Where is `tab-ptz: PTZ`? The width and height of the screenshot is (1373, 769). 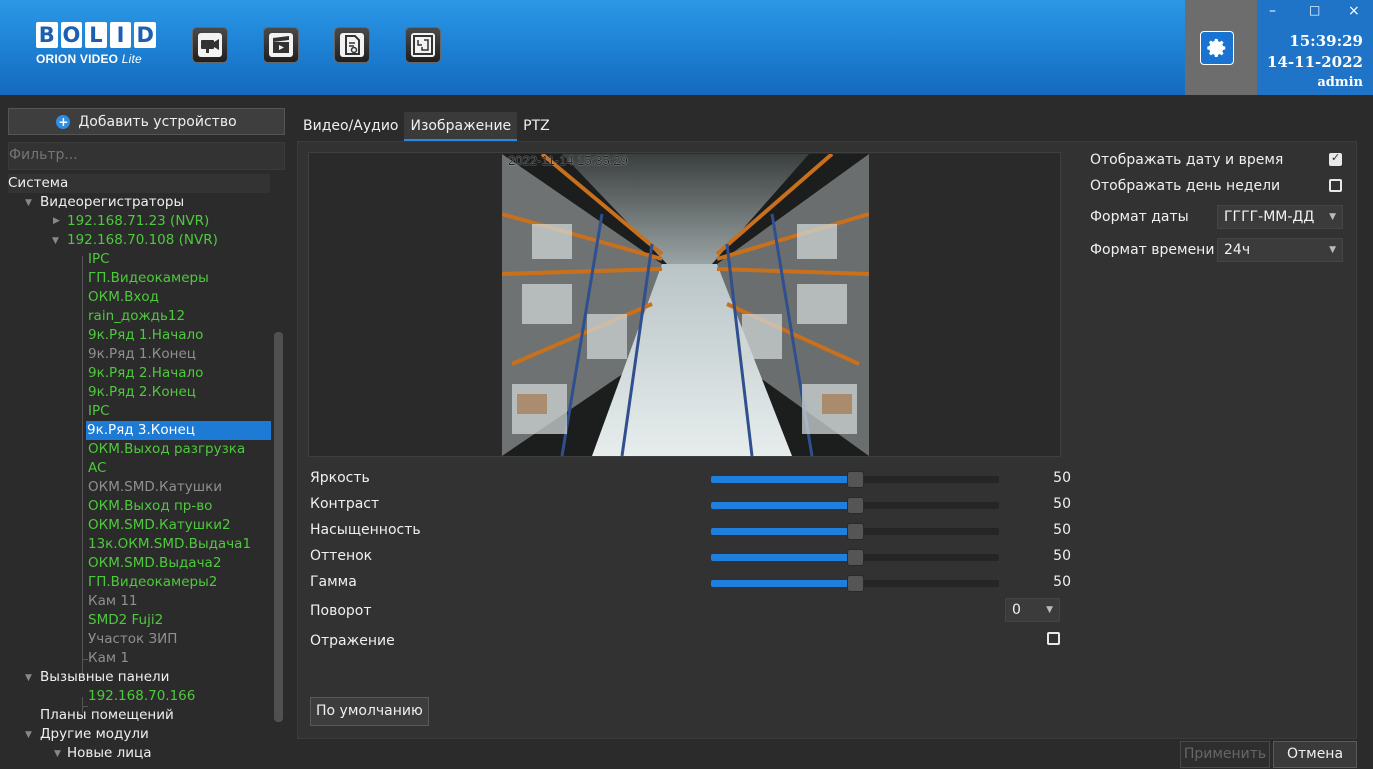
tab-ptz: PTZ is located at coordinates (536, 126).